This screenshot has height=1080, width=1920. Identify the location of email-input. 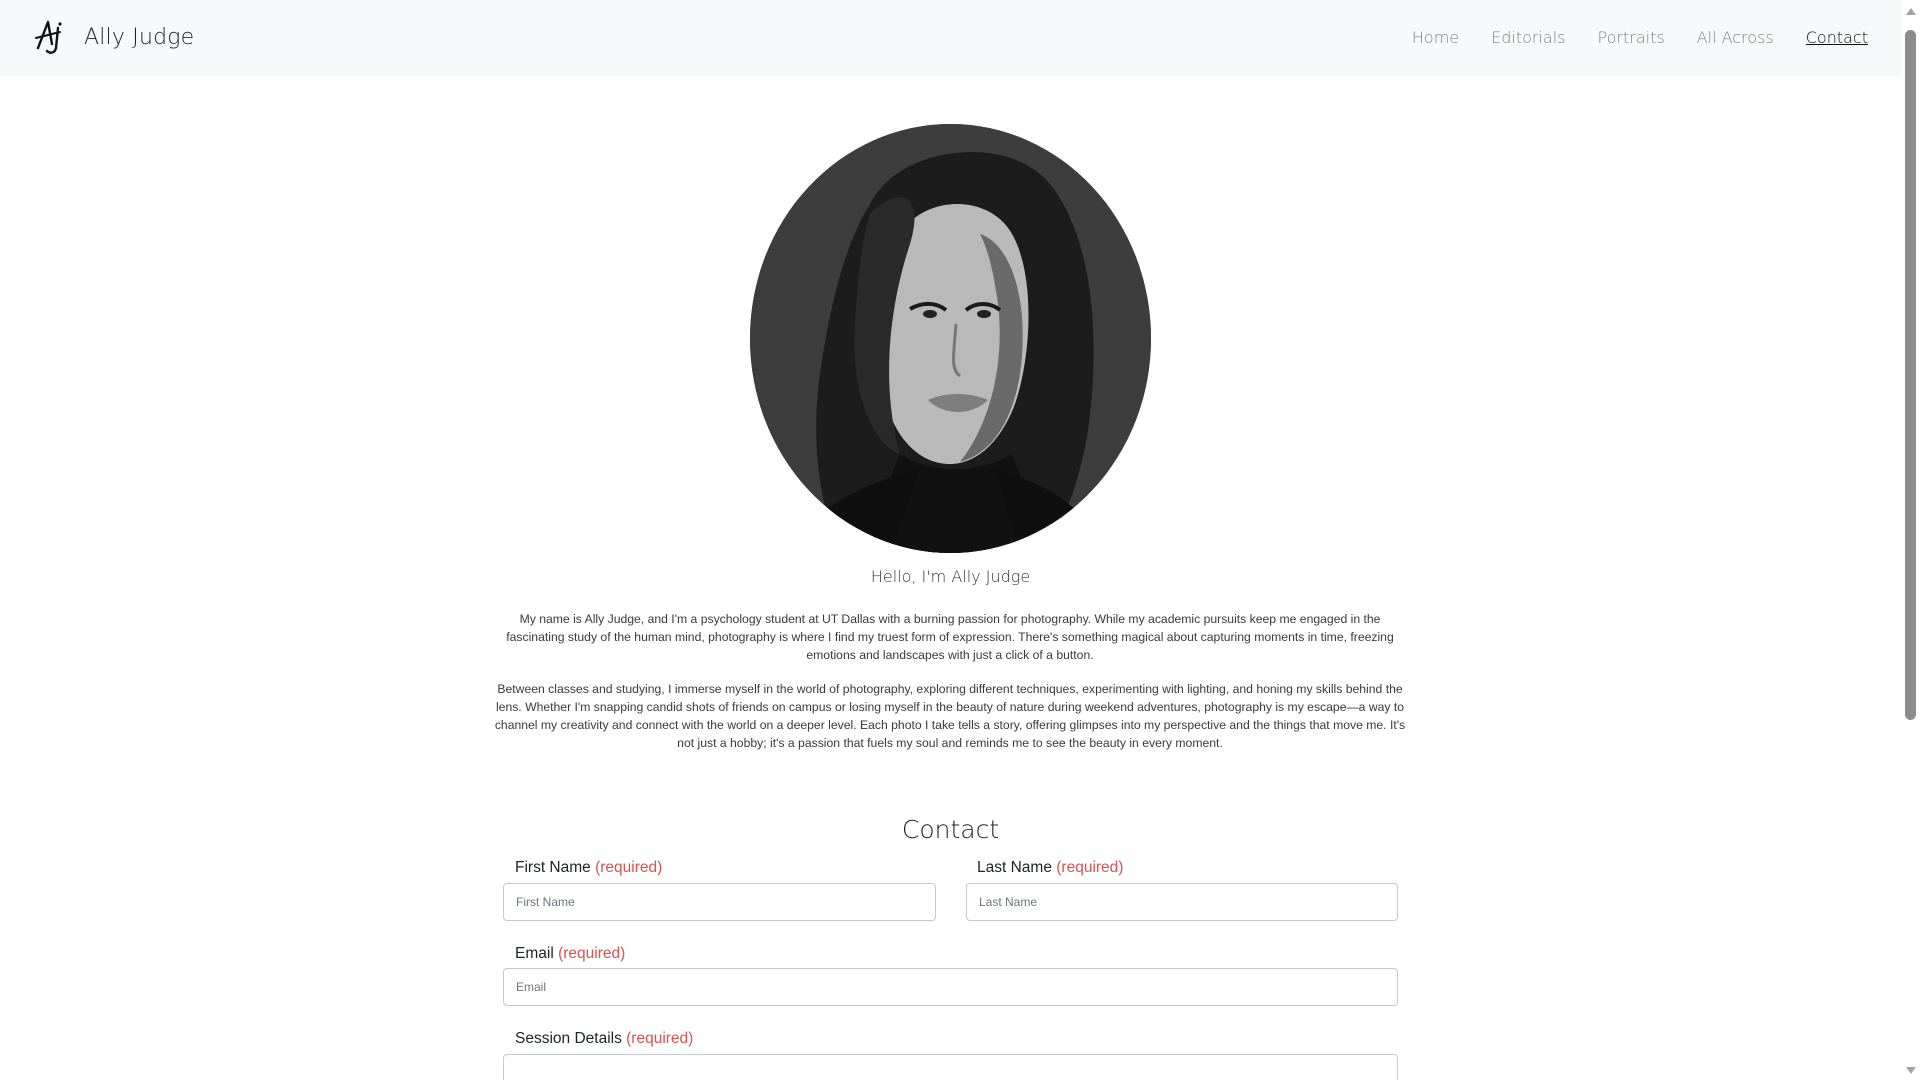
(950, 987).